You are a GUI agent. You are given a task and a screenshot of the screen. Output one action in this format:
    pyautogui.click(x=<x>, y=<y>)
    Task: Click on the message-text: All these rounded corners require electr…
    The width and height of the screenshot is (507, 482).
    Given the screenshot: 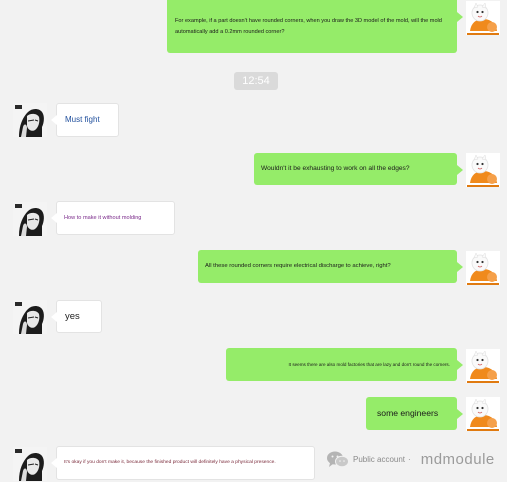 What is the action you would take?
    pyautogui.click(x=298, y=265)
    